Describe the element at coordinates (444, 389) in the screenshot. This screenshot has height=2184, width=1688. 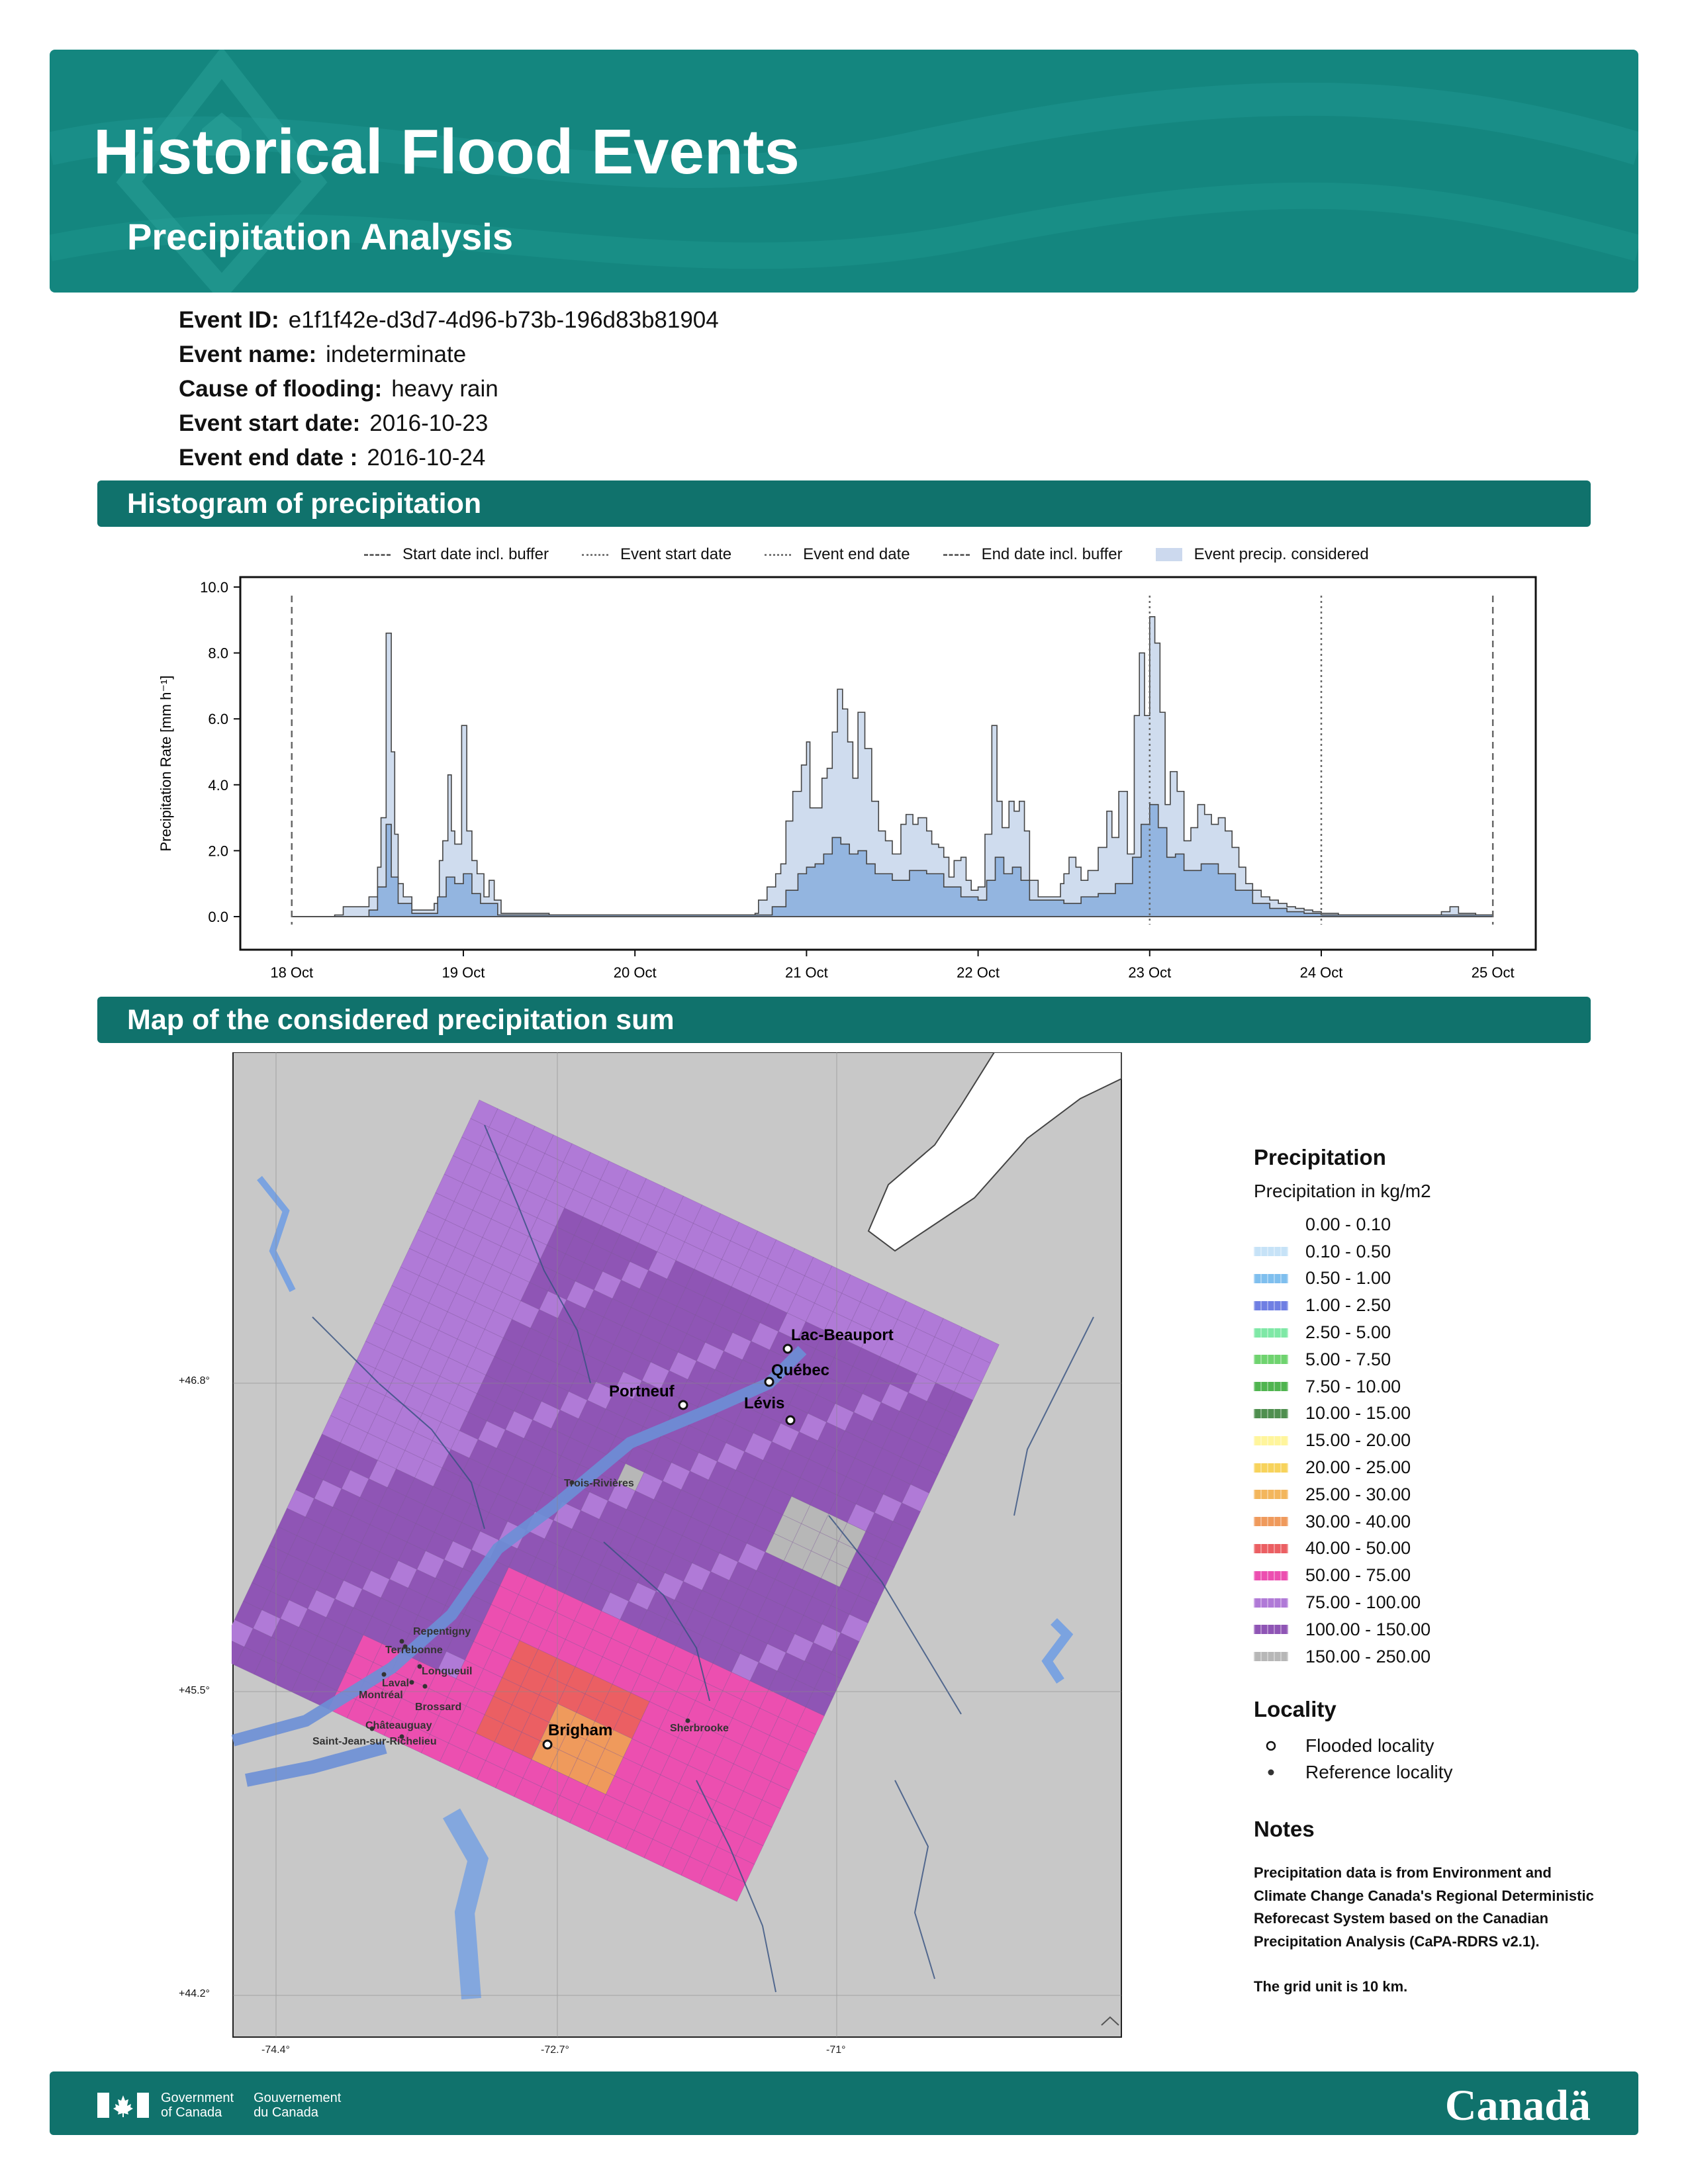
I see `field-value: heavy rain` at that location.